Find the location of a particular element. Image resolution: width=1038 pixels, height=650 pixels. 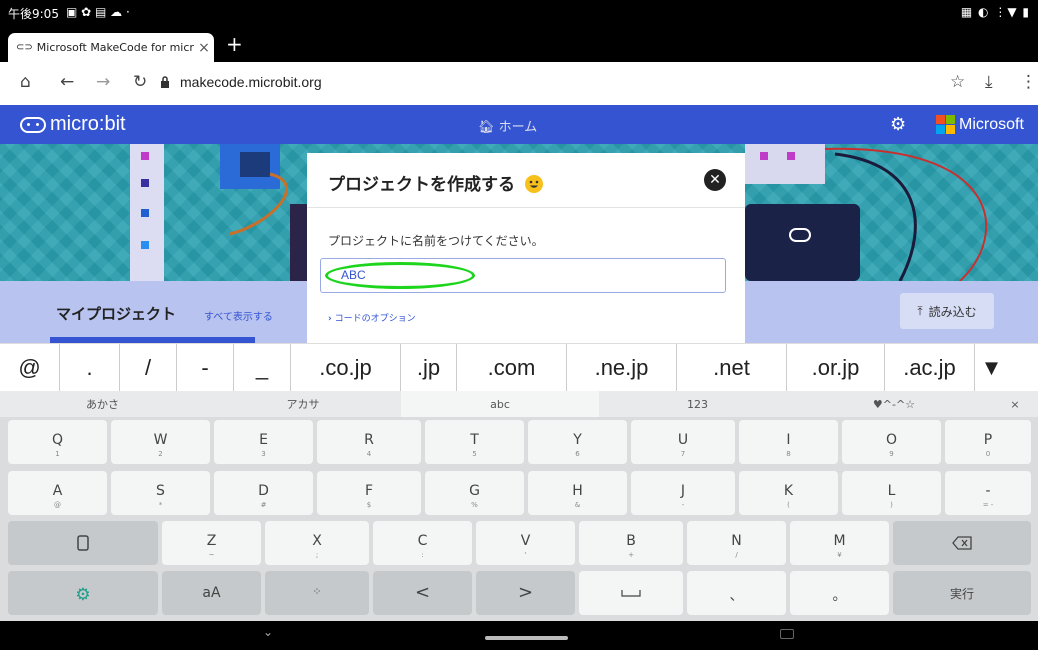

tab-close-icon: × is located at coordinates (204, 48).